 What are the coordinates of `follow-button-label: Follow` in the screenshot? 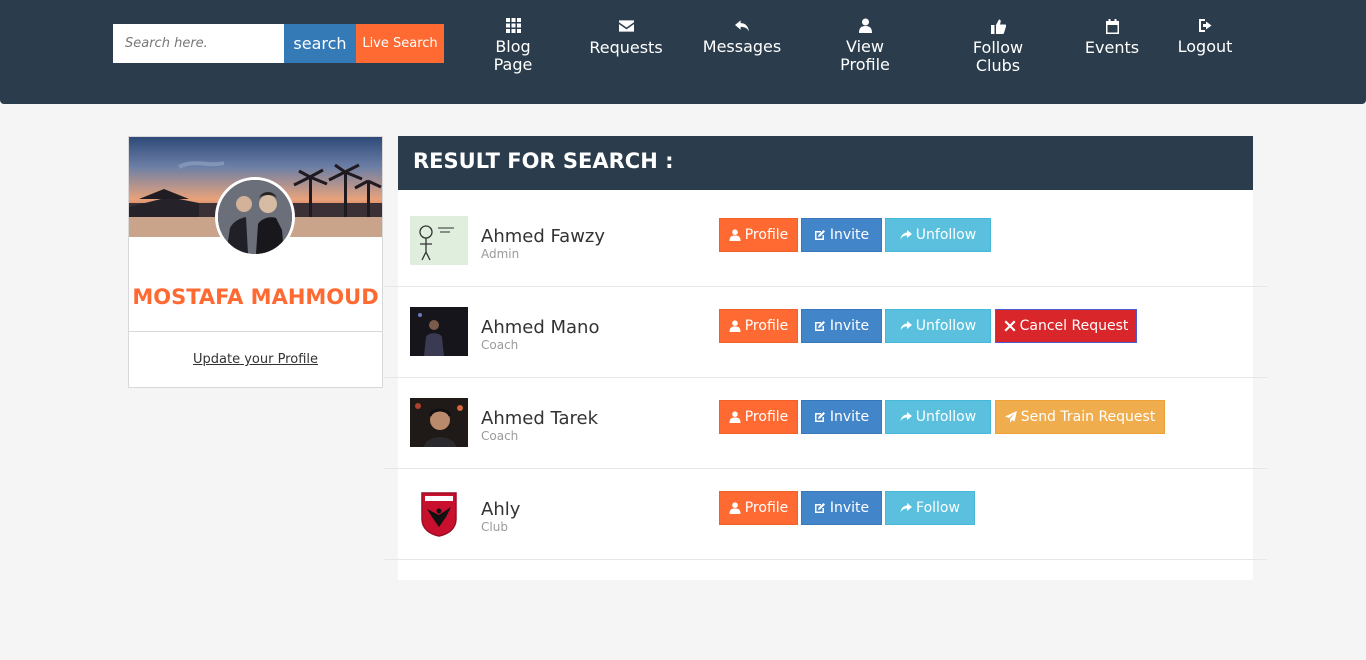 It's located at (938, 508).